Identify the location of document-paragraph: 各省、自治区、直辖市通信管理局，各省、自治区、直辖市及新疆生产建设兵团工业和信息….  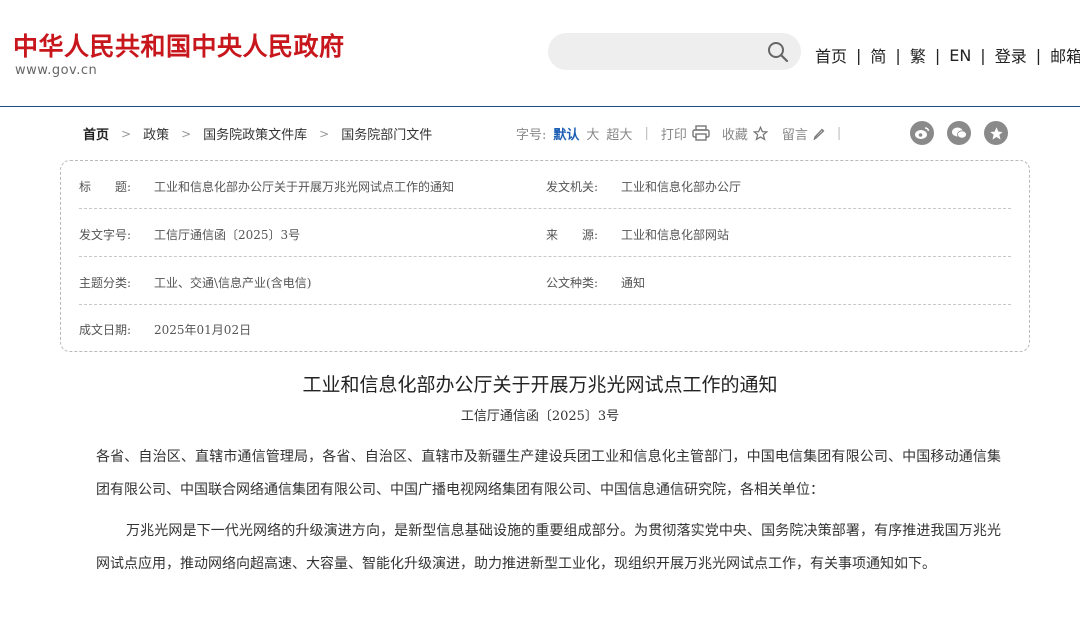
(548, 473).